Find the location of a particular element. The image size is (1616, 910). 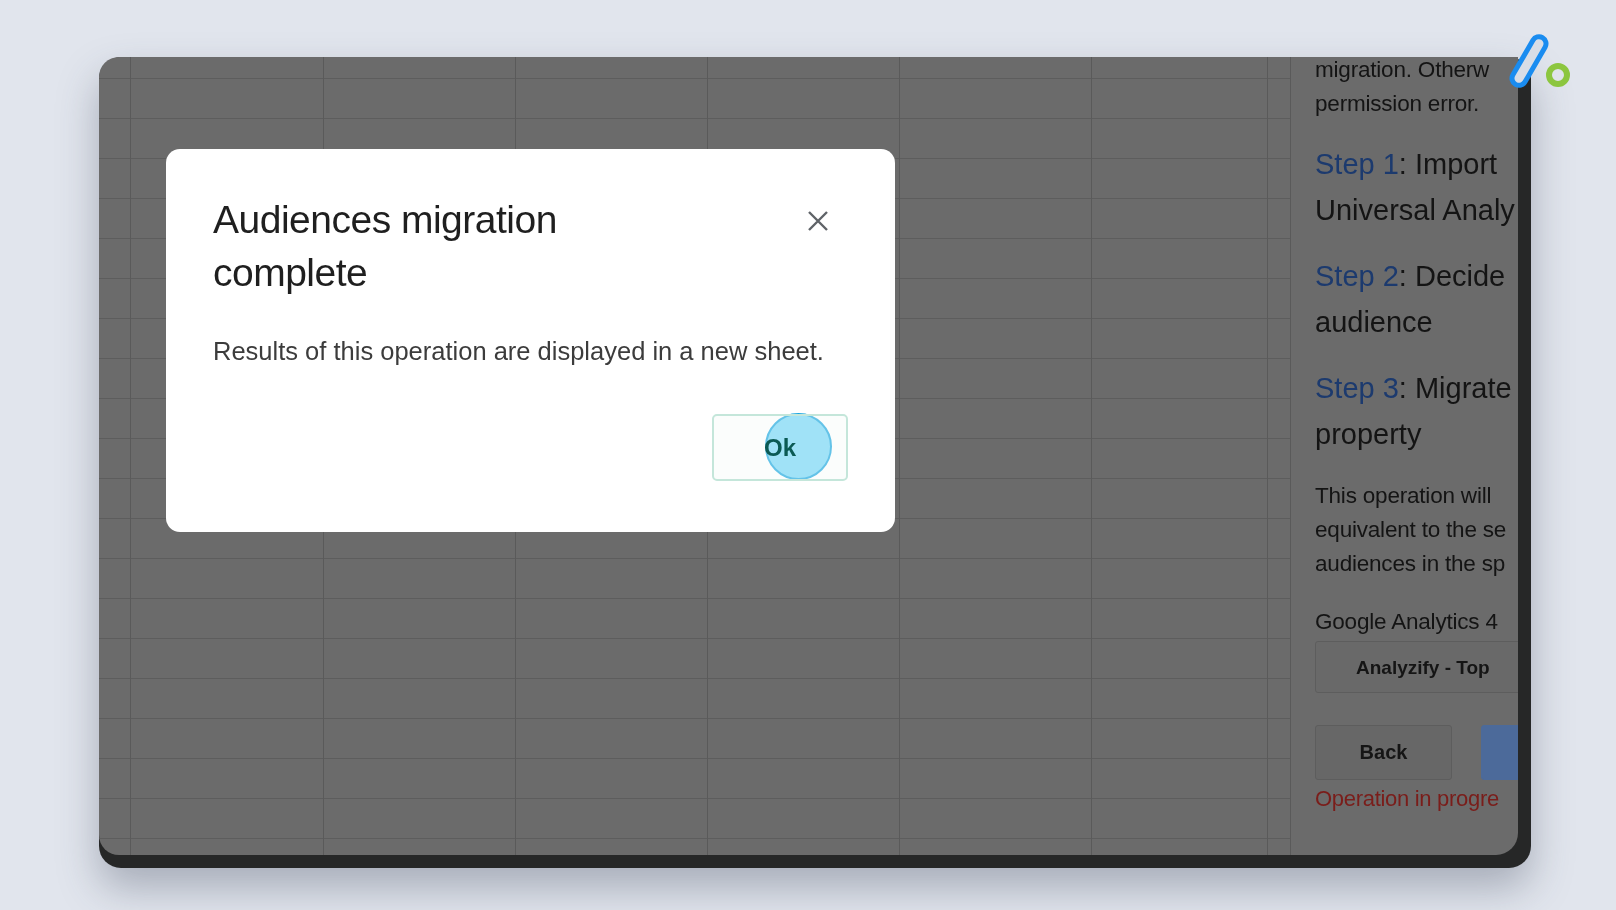

panel-text: migration. Otherw is located at coordinates (1403, 70).